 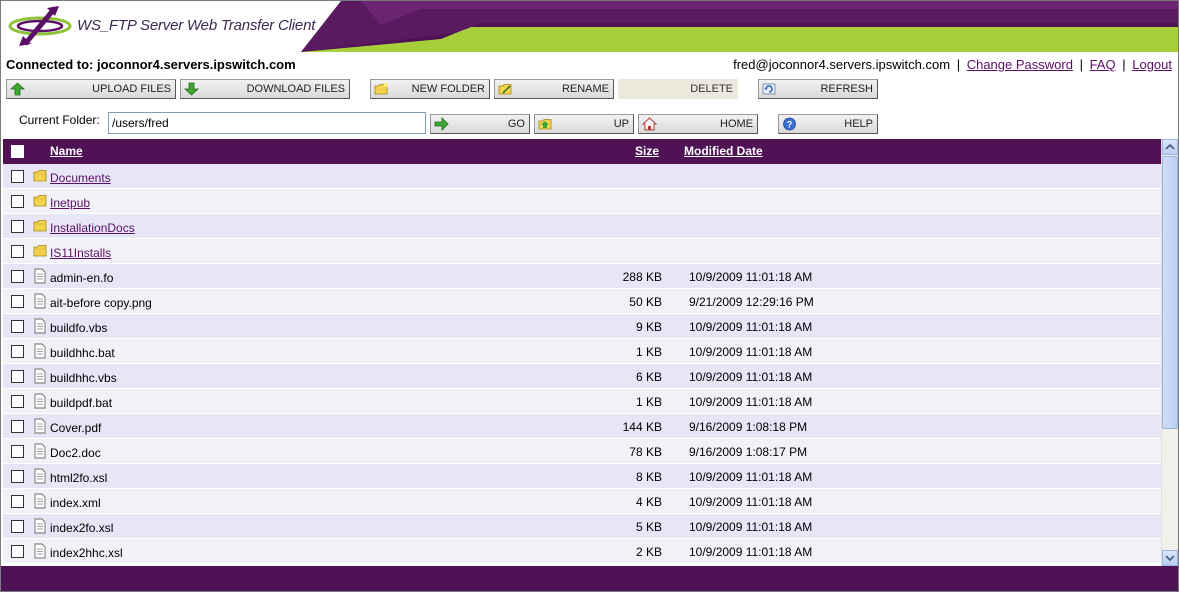 I want to click on scroll-down-button, so click(x=1170, y=558).